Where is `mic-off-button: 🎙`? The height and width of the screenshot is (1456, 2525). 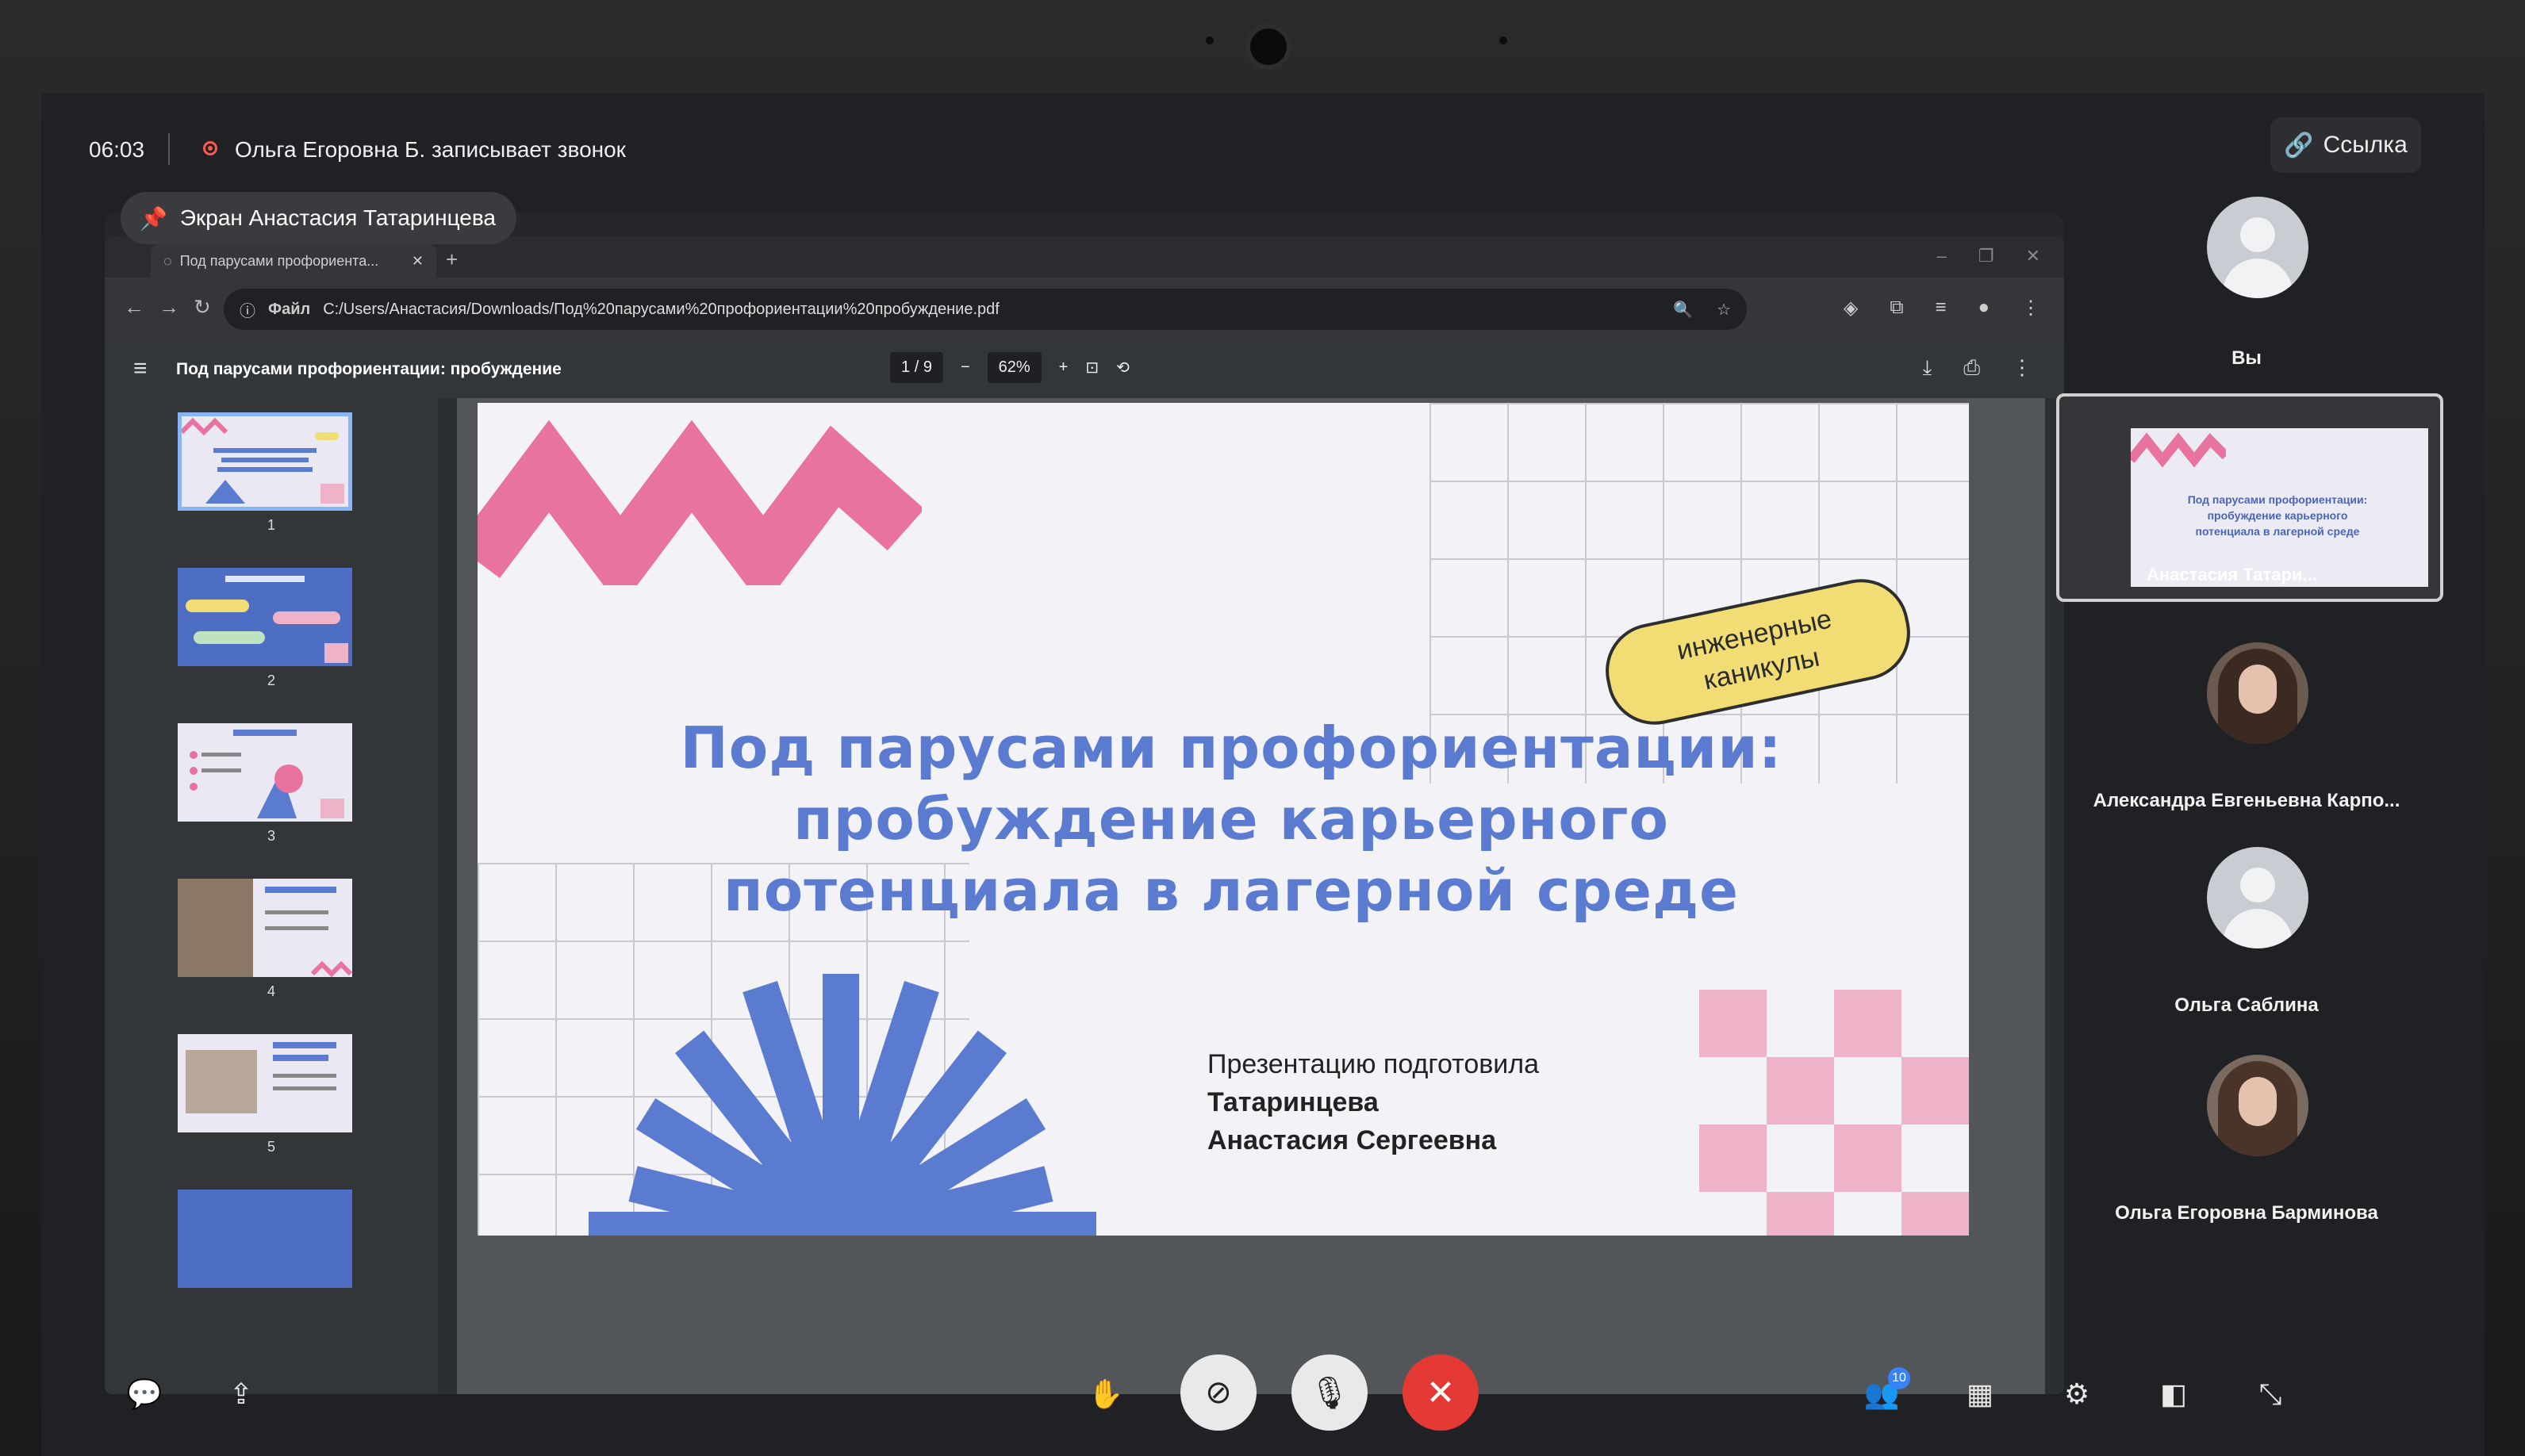
mic-off-button: 🎙 is located at coordinates (1329, 1392).